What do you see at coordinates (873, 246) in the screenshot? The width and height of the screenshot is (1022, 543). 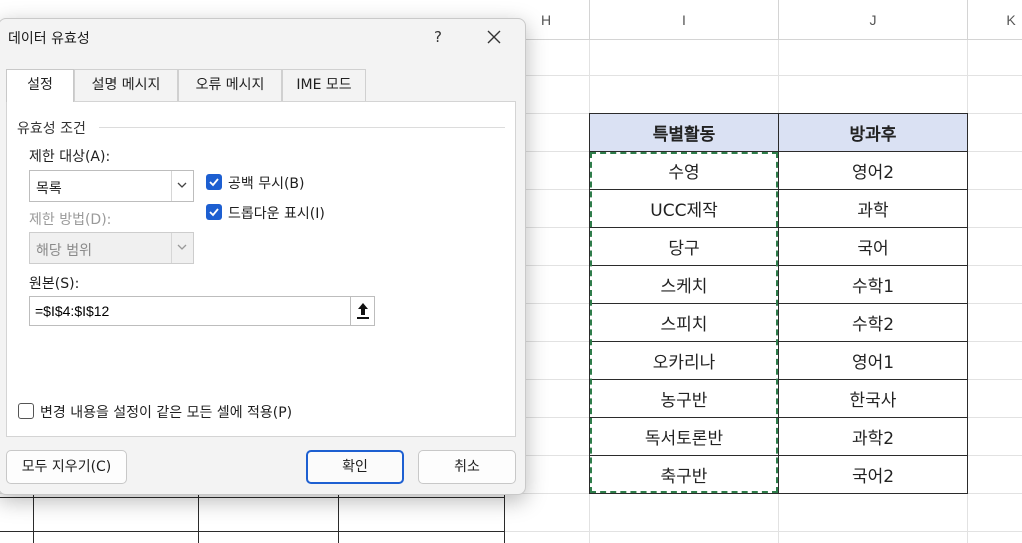 I see `table-cell: 국어` at bounding box center [873, 246].